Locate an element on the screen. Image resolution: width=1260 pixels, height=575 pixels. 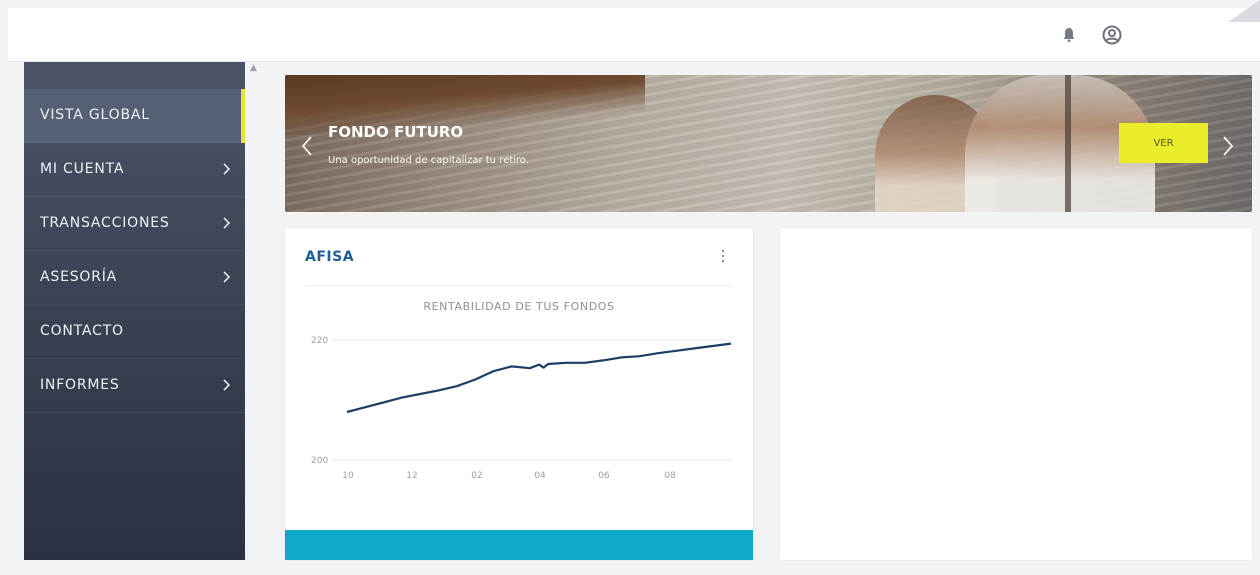
chevron-left-icon is located at coordinates (307, 146).